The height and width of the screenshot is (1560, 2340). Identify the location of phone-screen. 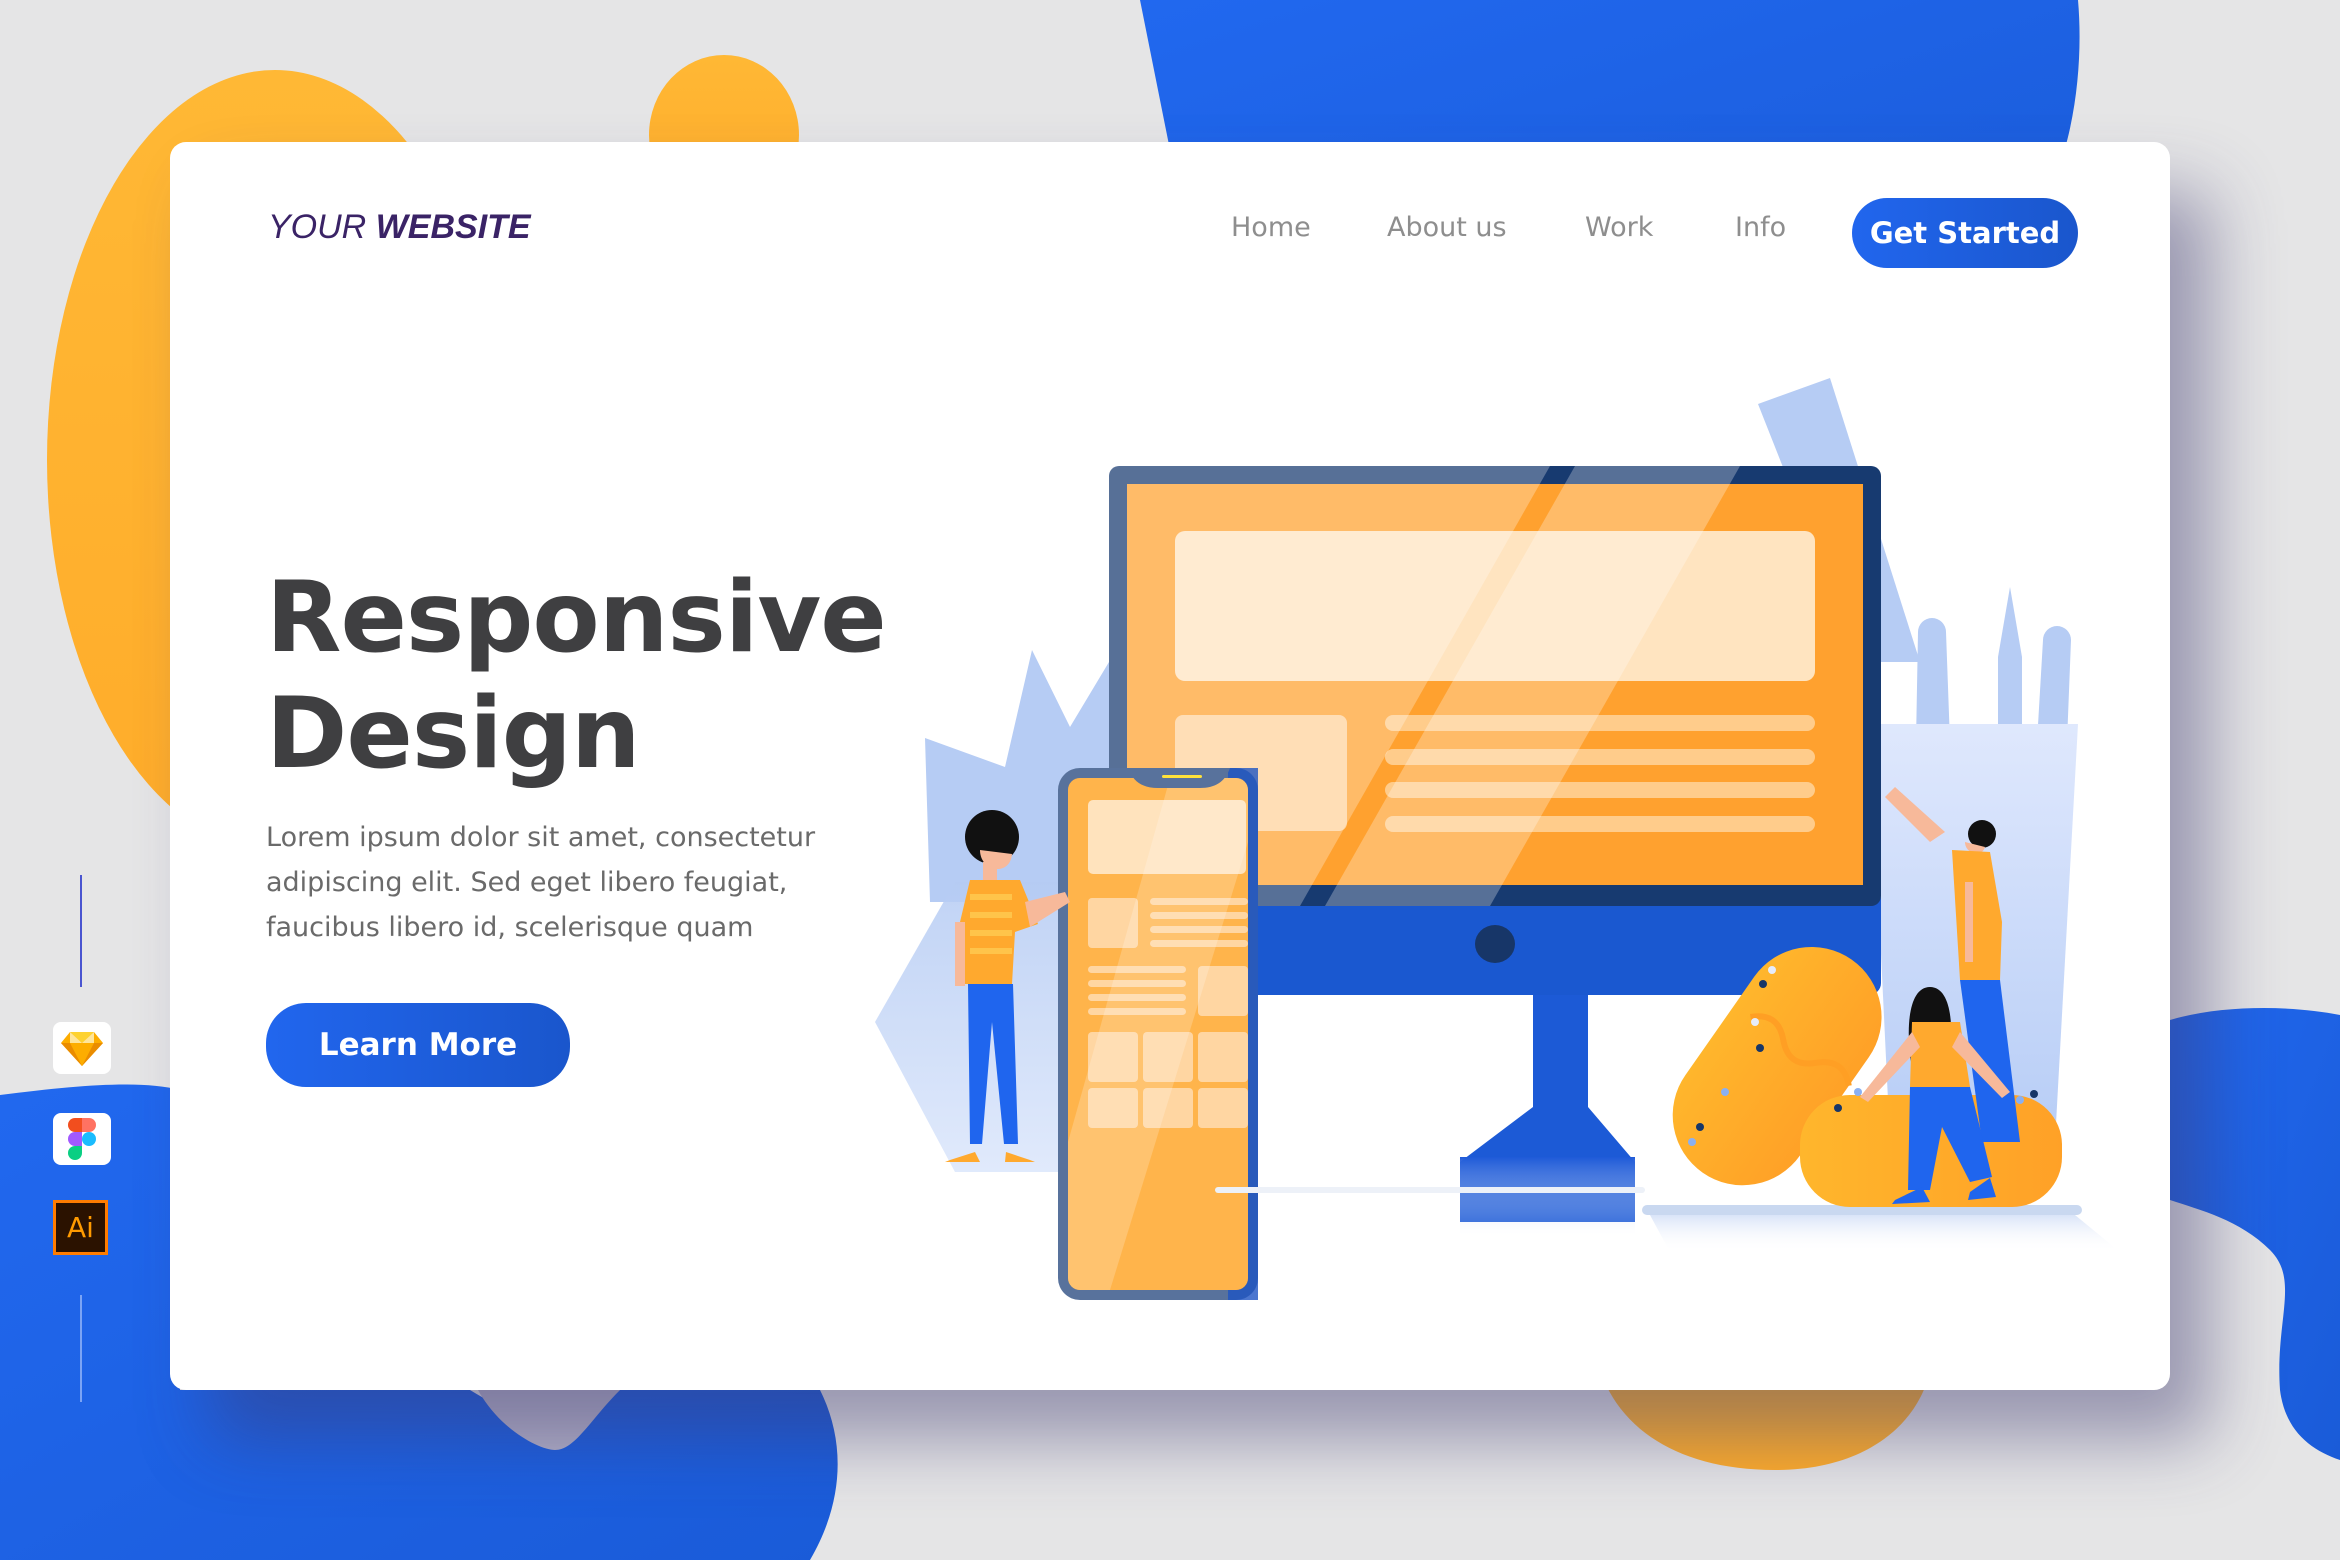
(1158, 1034).